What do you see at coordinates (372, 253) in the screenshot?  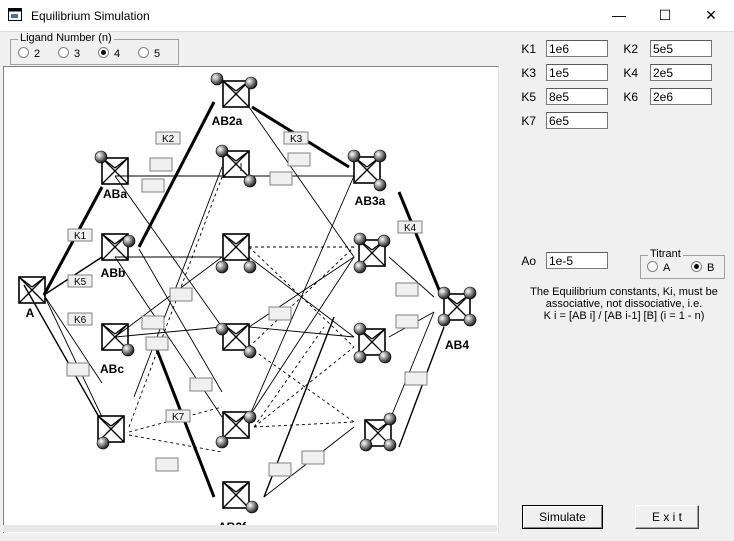 I see `species-AB3b` at bounding box center [372, 253].